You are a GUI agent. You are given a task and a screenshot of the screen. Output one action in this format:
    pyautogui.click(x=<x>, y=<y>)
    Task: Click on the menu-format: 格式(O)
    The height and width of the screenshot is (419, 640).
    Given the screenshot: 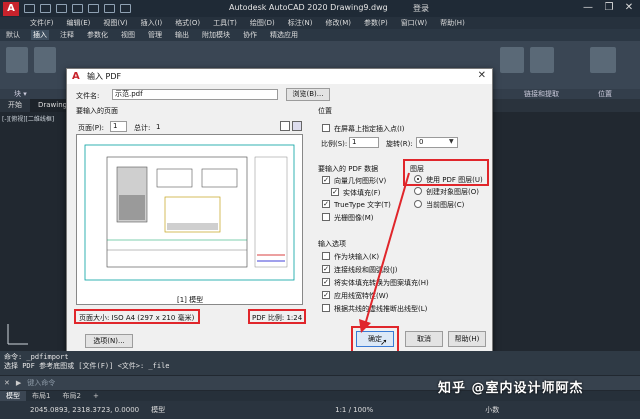 What is the action you would take?
    pyautogui.click(x=187, y=23)
    